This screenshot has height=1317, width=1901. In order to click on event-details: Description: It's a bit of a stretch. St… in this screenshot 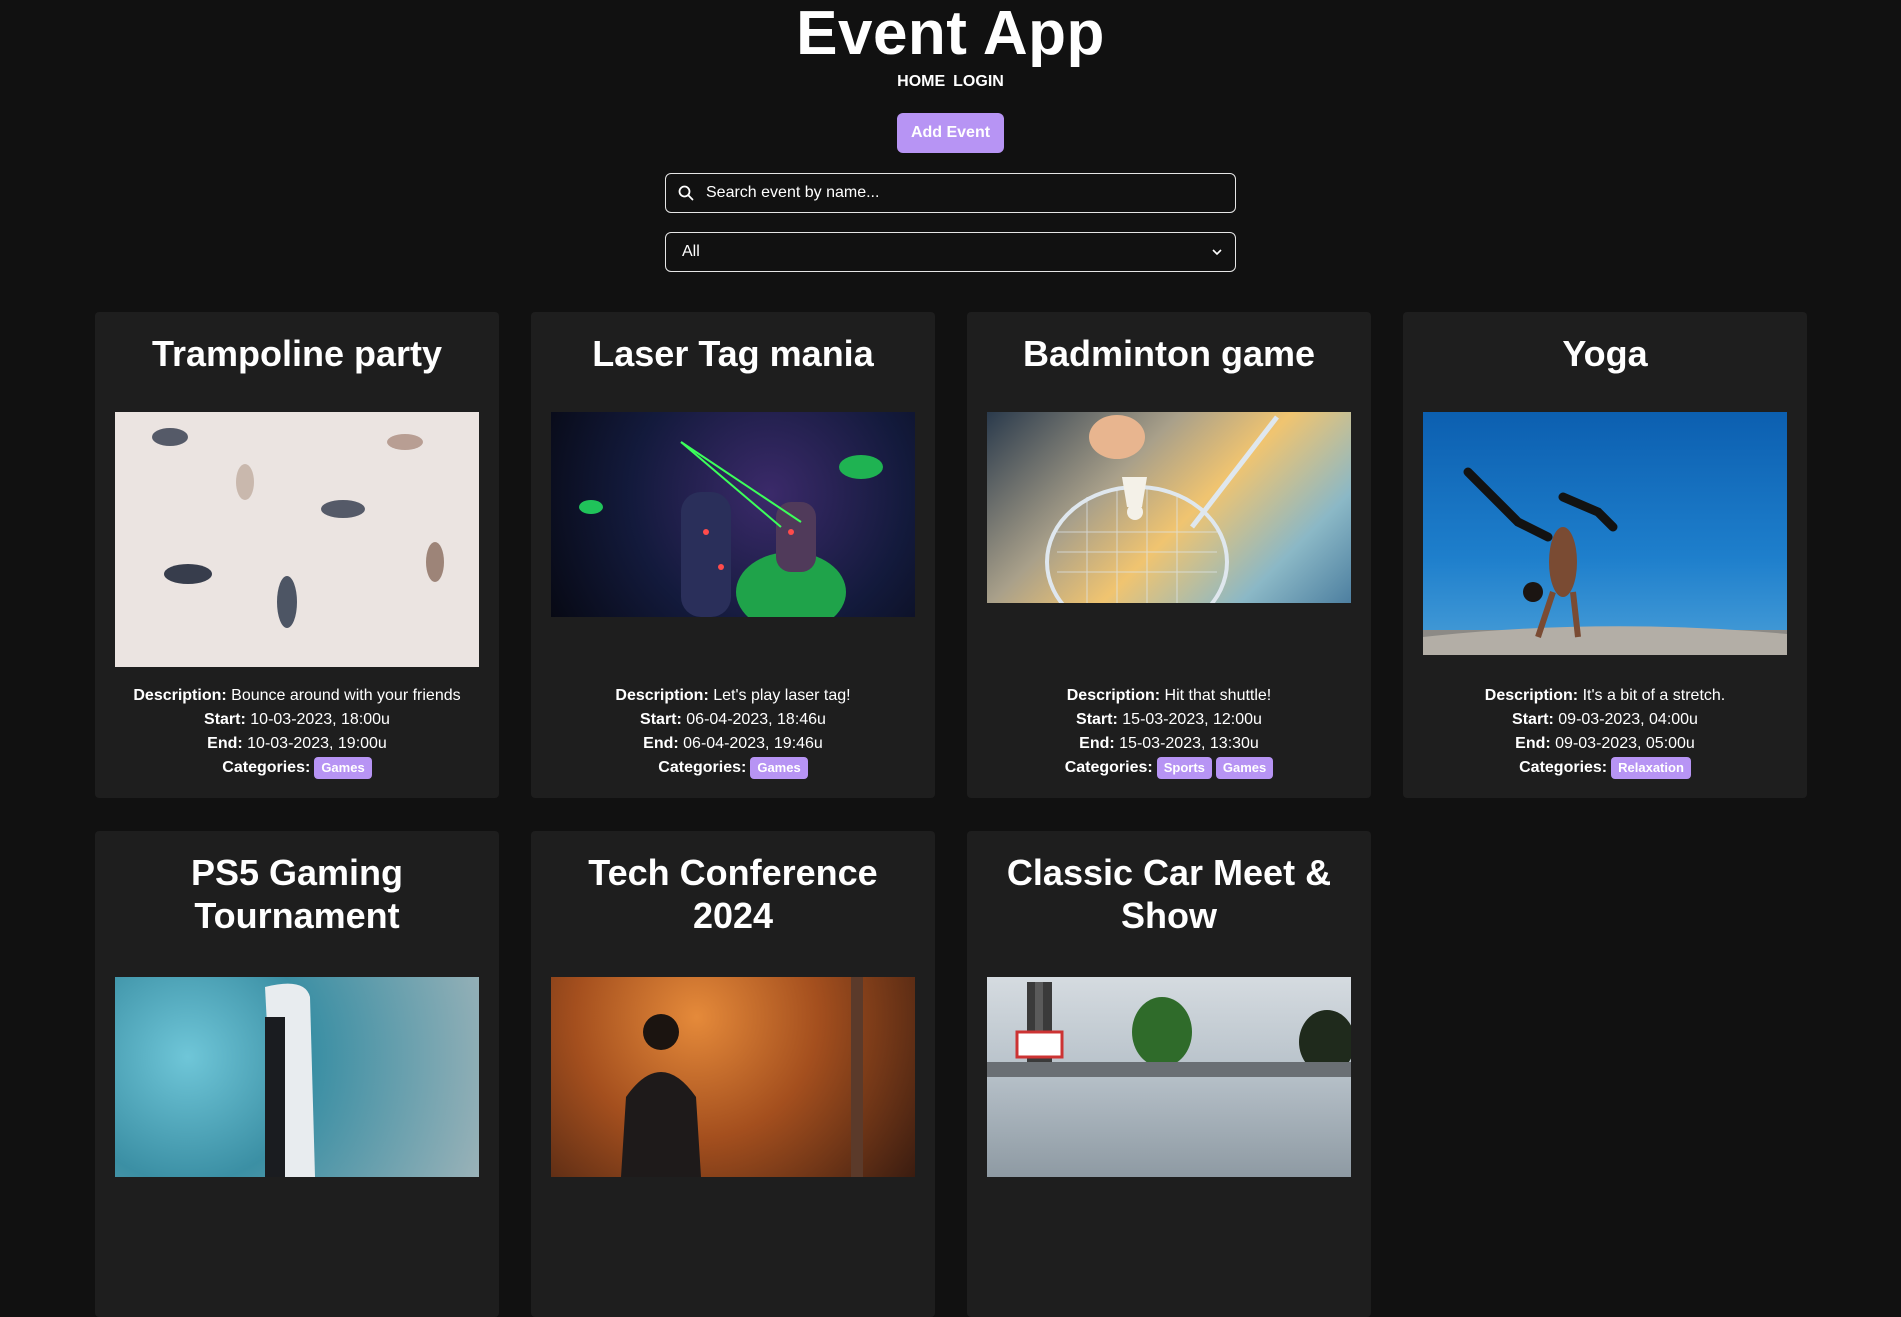, I will do `click(1605, 732)`.